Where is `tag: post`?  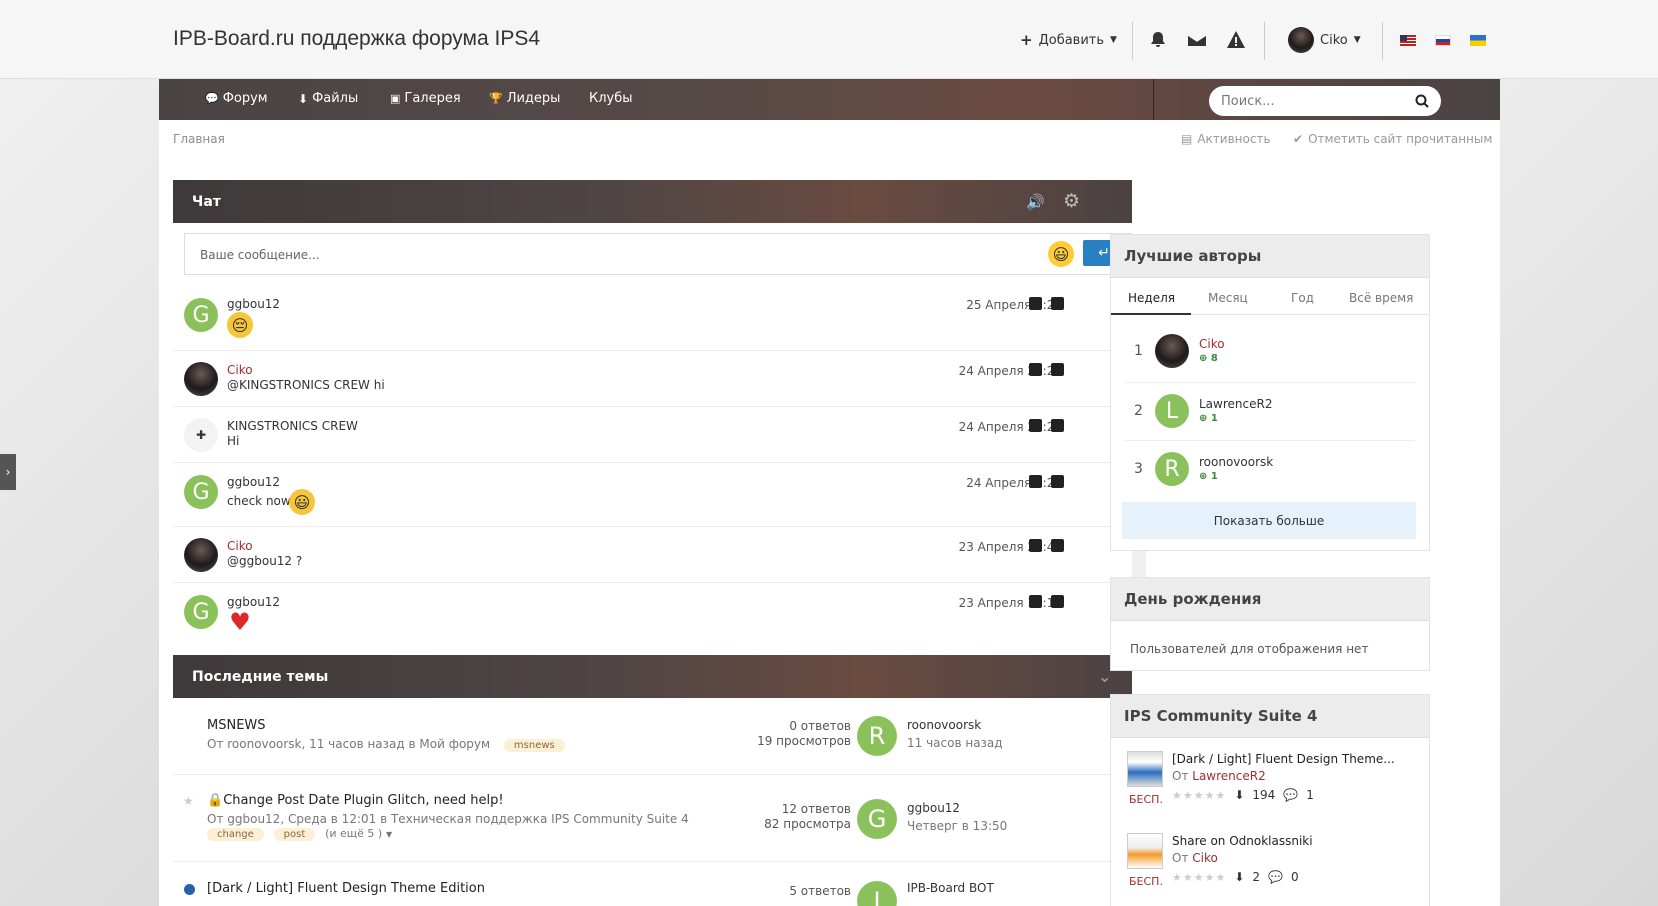 tag: post is located at coordinates (294, 834).